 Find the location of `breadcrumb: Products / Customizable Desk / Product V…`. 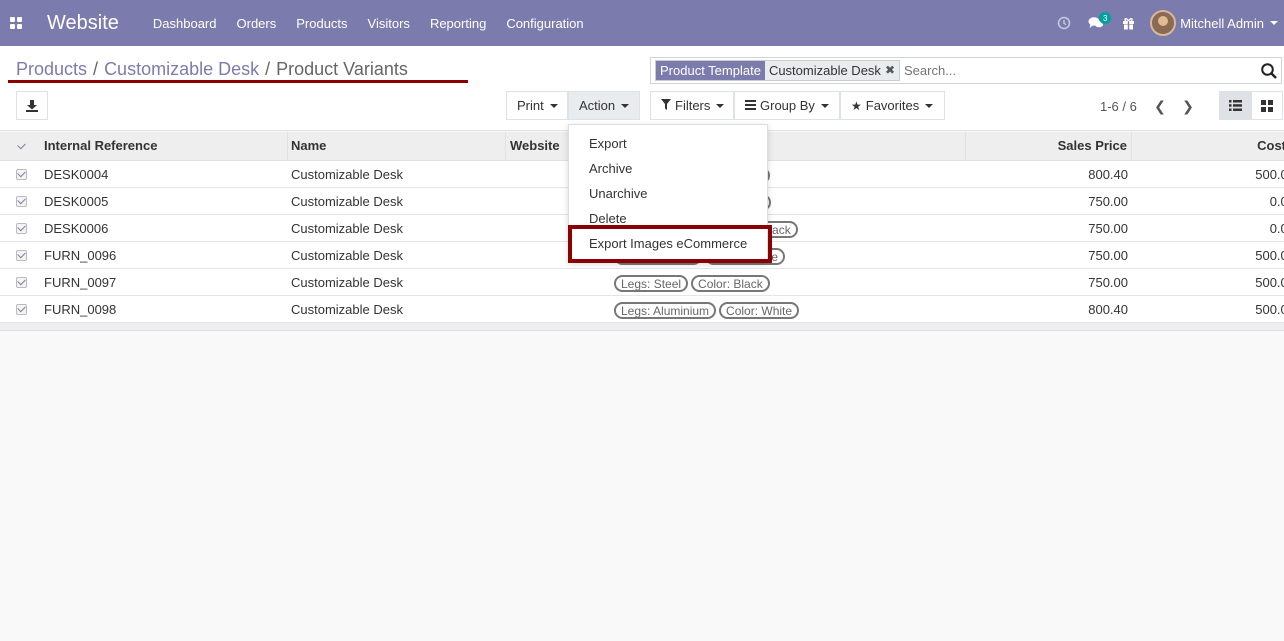

breadcrumb: Products / Customizable Desk / Product V… is located at coordinates (212, 69).